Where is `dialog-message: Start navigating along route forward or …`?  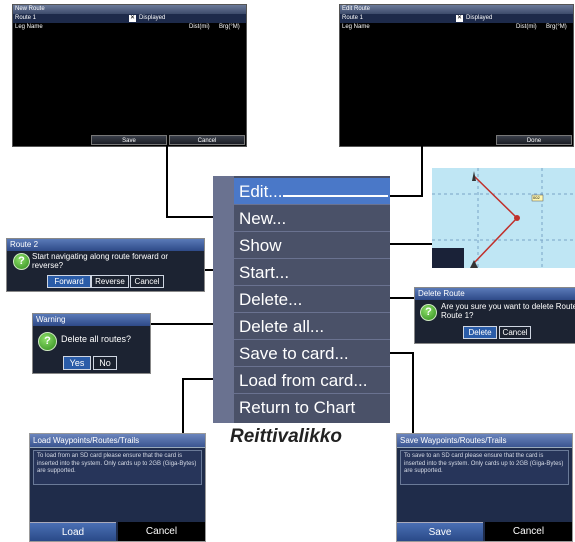
dialog-message: Start navigating along route forward or … is located at coordinates (100, 261).